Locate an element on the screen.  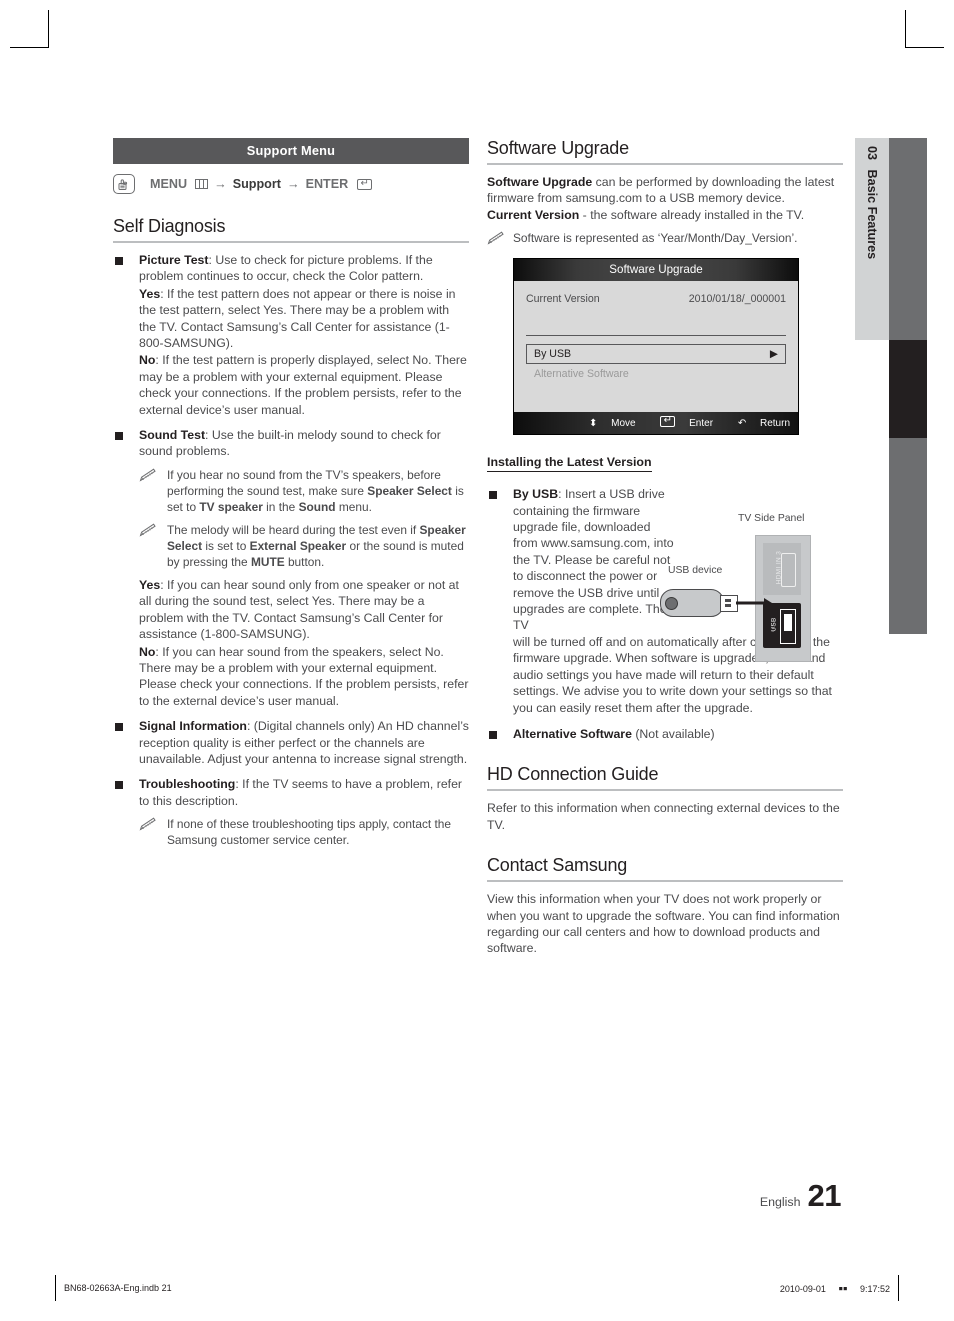
chapter-bar-lower is located at coordinates (908, 536).